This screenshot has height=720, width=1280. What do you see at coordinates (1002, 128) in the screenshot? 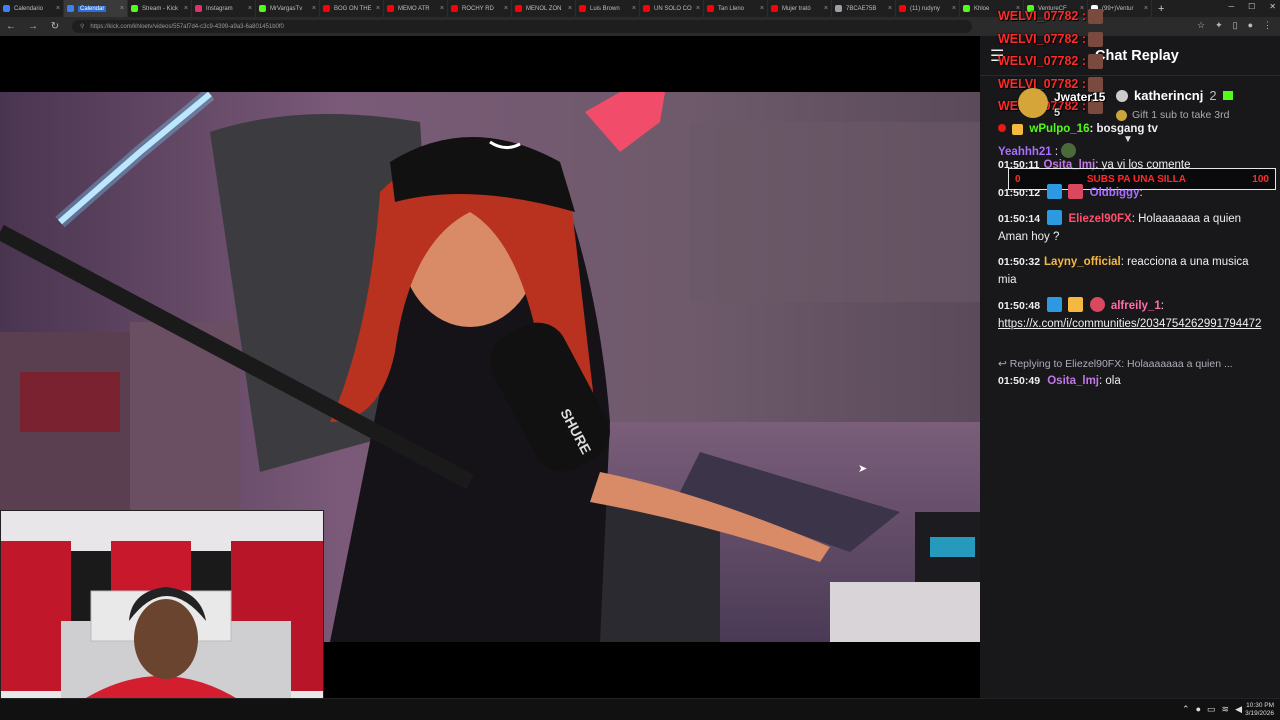
I see `live-dot-icon` at bounding box center [1002, 128].